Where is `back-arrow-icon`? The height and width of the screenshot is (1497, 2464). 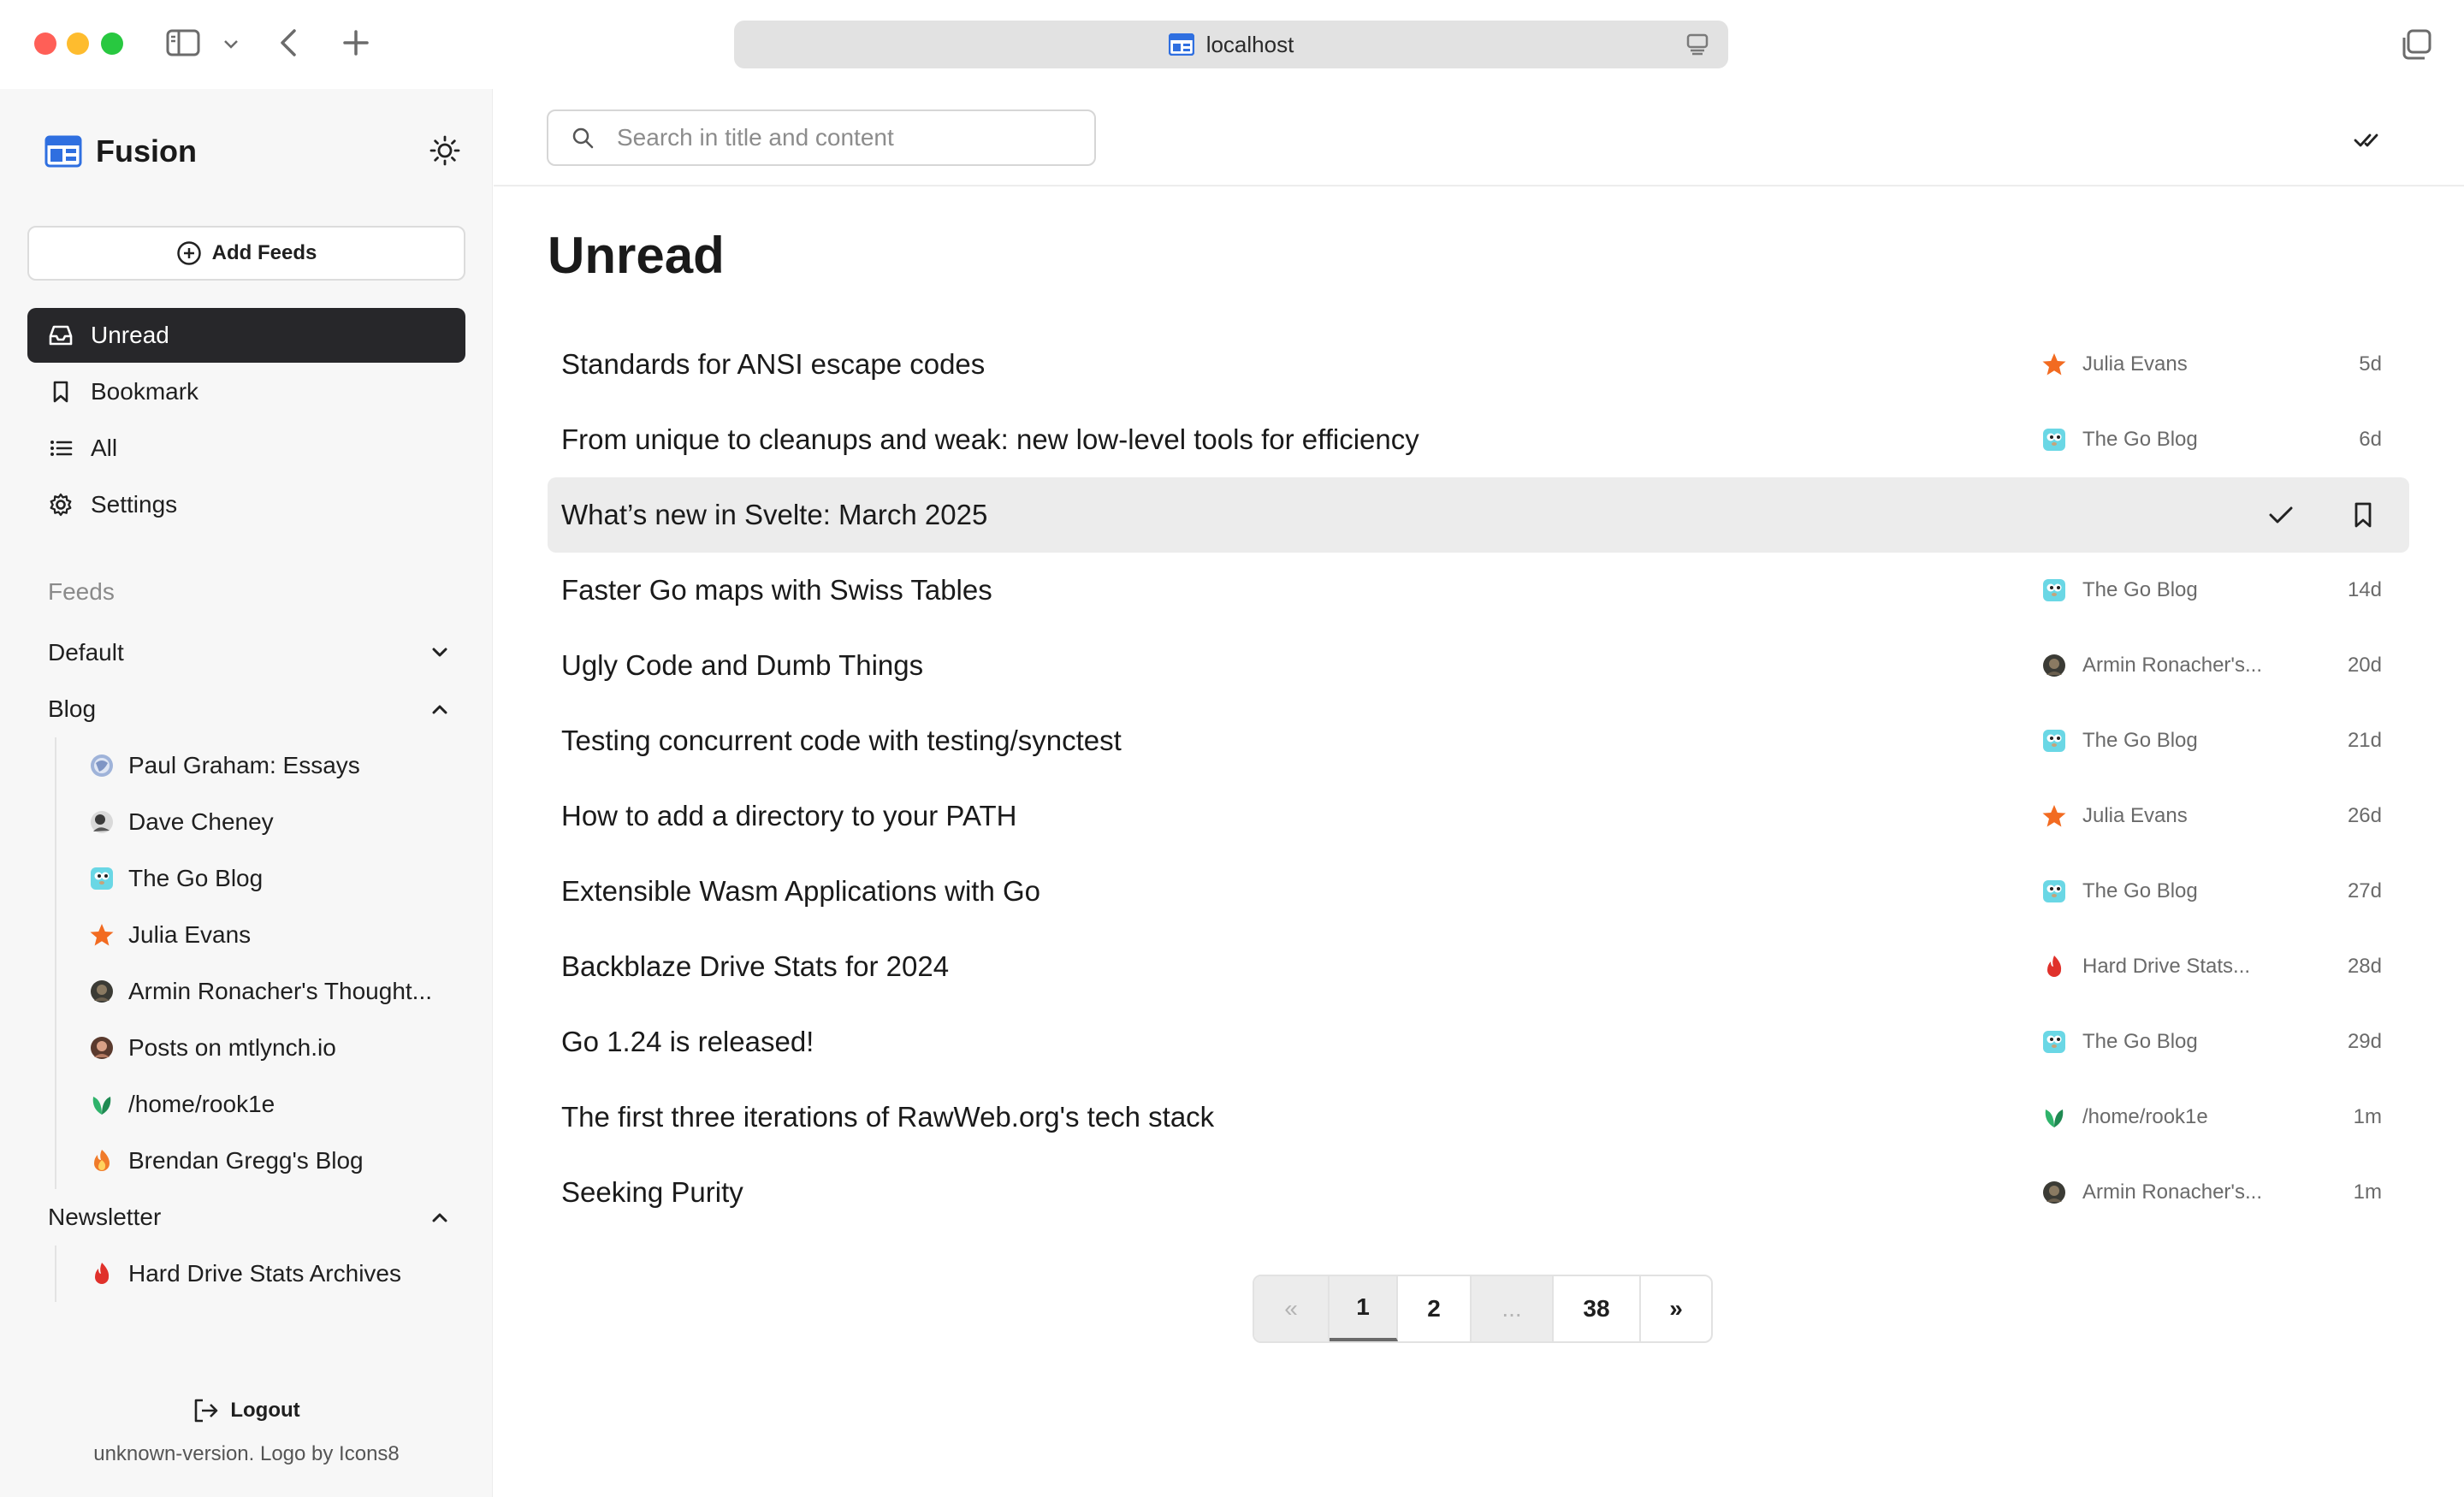 back-arrow-icon is located at coordinates (288, 43).